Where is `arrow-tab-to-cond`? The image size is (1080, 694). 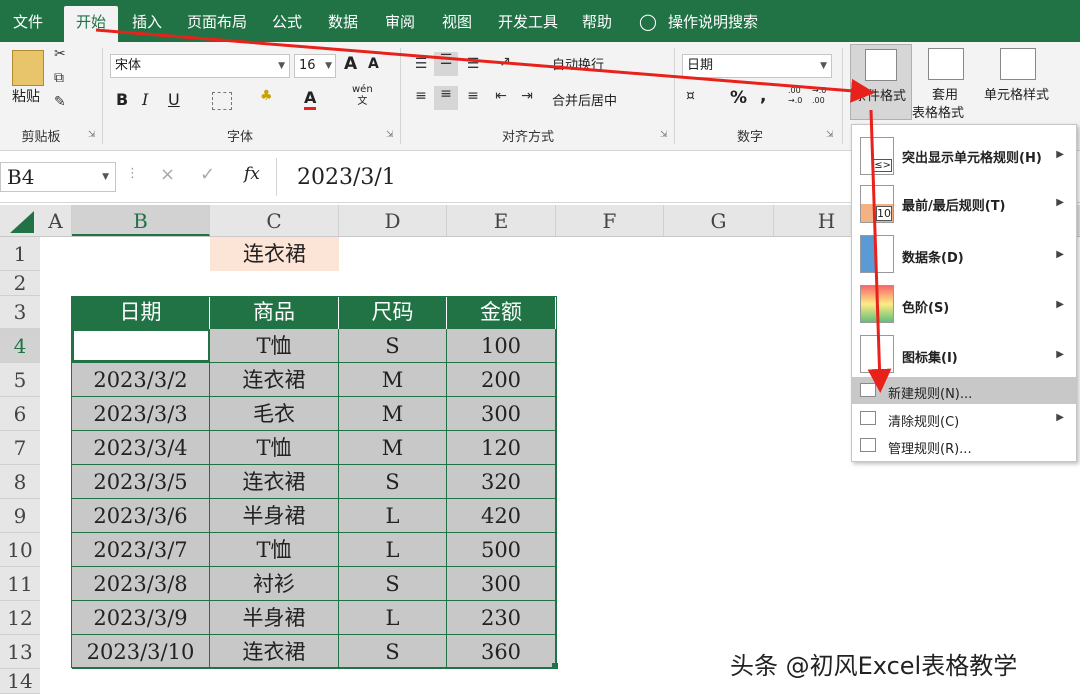
arrow-tab-to-cond is located at coordinates (485, 65).